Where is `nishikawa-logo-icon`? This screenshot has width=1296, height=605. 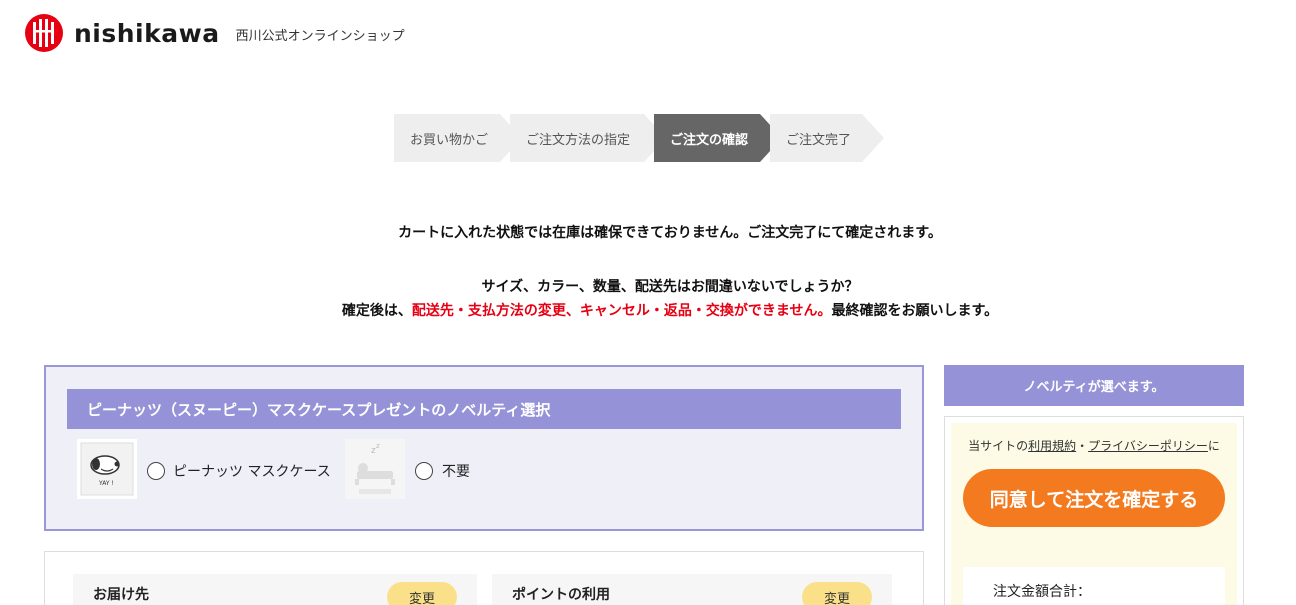
nishikawa-logo-icon is located at coordinates (44, 33).